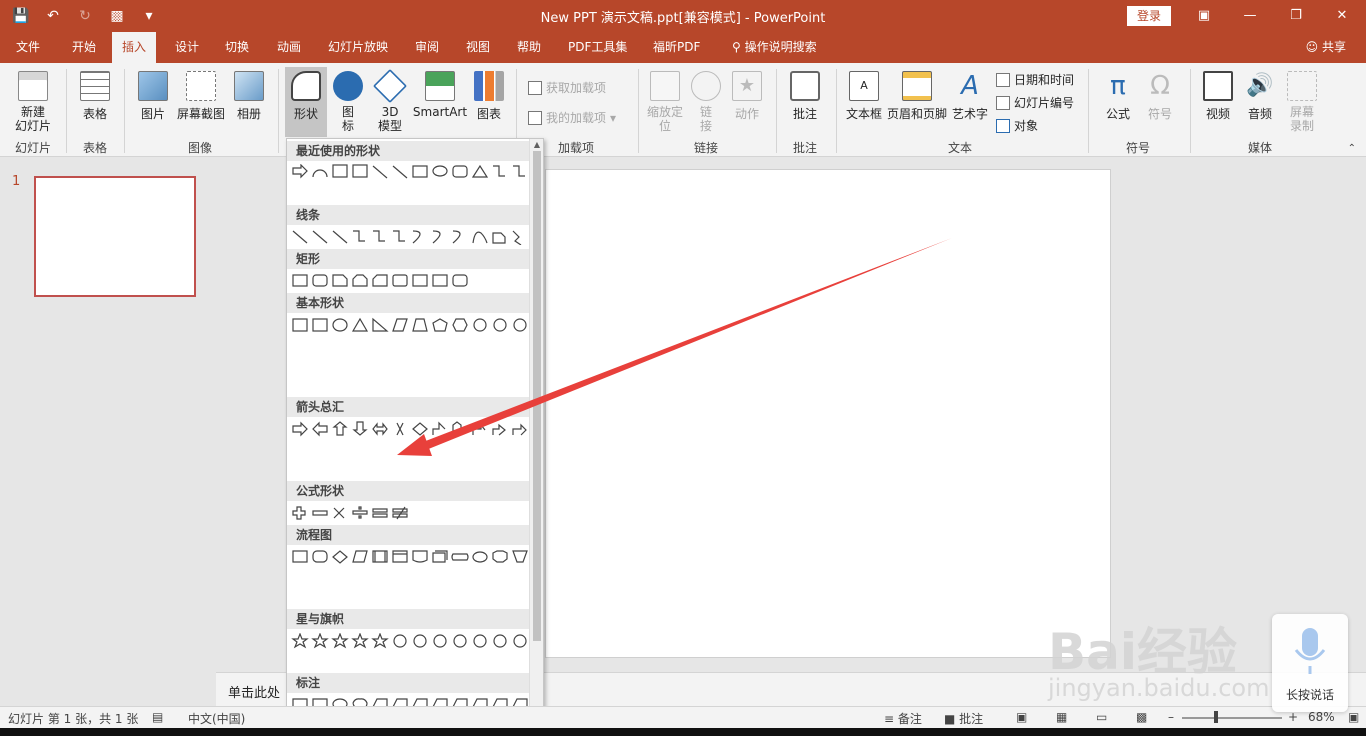 The image size is (1366, 736). Describe the element at coordinates (1232, 718) in the screenshot. I see `zoom-slider` at that location.